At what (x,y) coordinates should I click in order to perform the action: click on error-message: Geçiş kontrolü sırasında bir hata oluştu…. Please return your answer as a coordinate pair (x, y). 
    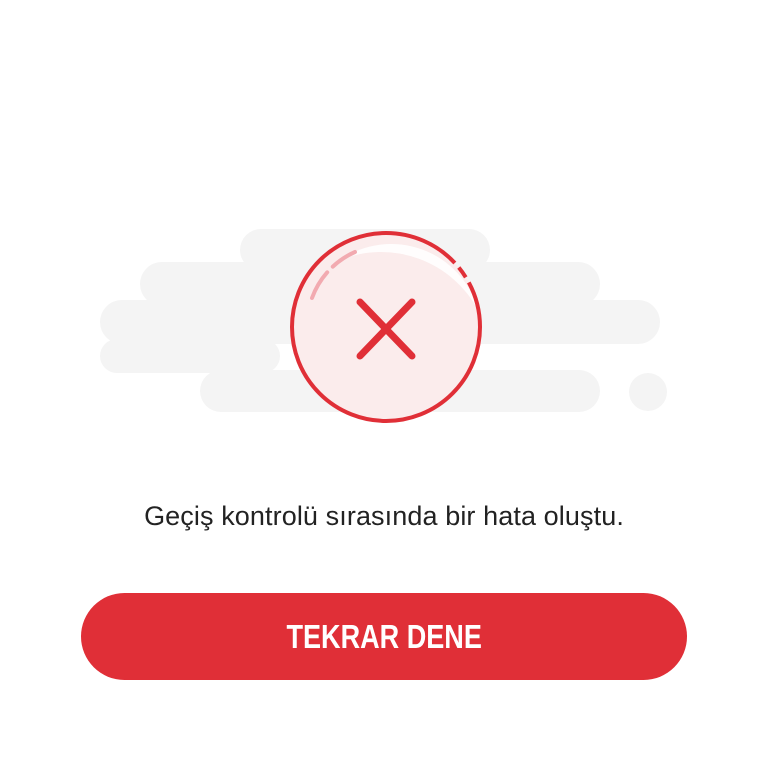
    Looking at the image, I should click on (384, 516).